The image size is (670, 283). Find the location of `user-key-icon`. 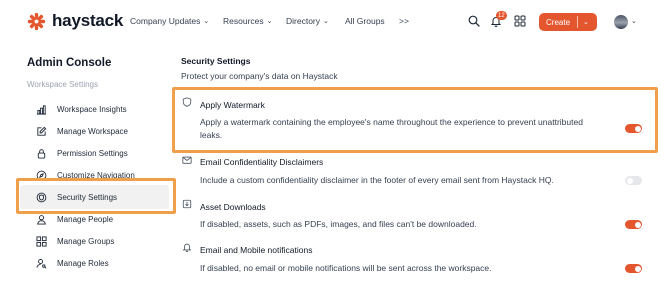

user-key-icon is located at coordinates (41, 263).